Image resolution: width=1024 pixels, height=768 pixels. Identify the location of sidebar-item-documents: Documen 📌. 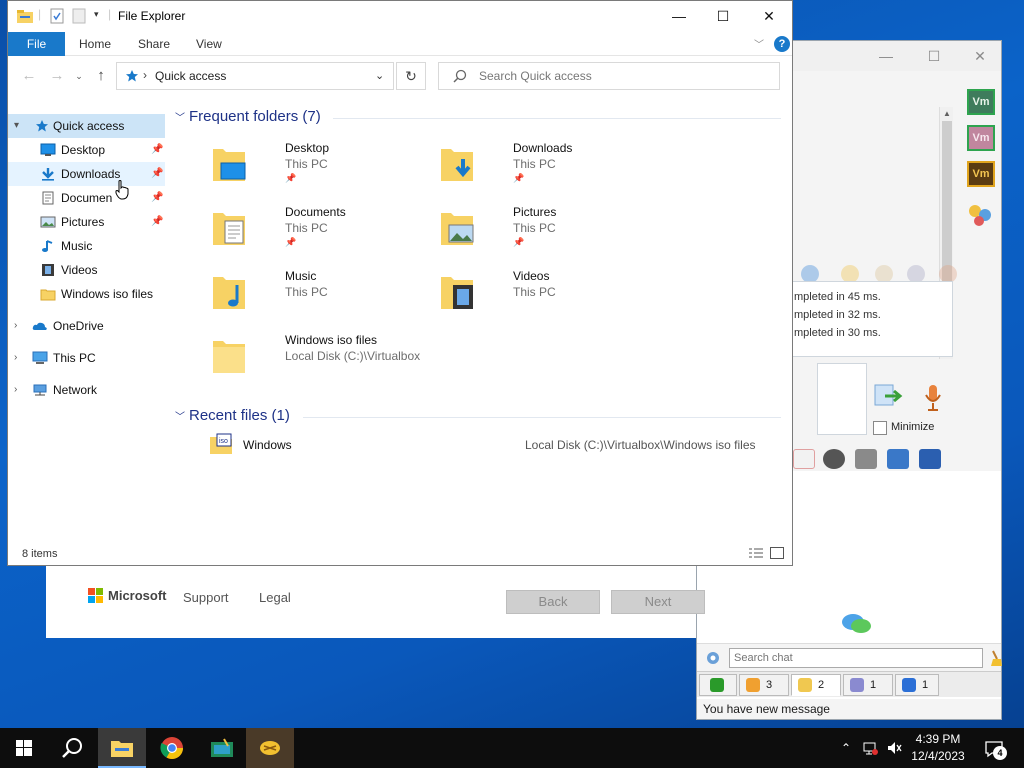
(86, 198).